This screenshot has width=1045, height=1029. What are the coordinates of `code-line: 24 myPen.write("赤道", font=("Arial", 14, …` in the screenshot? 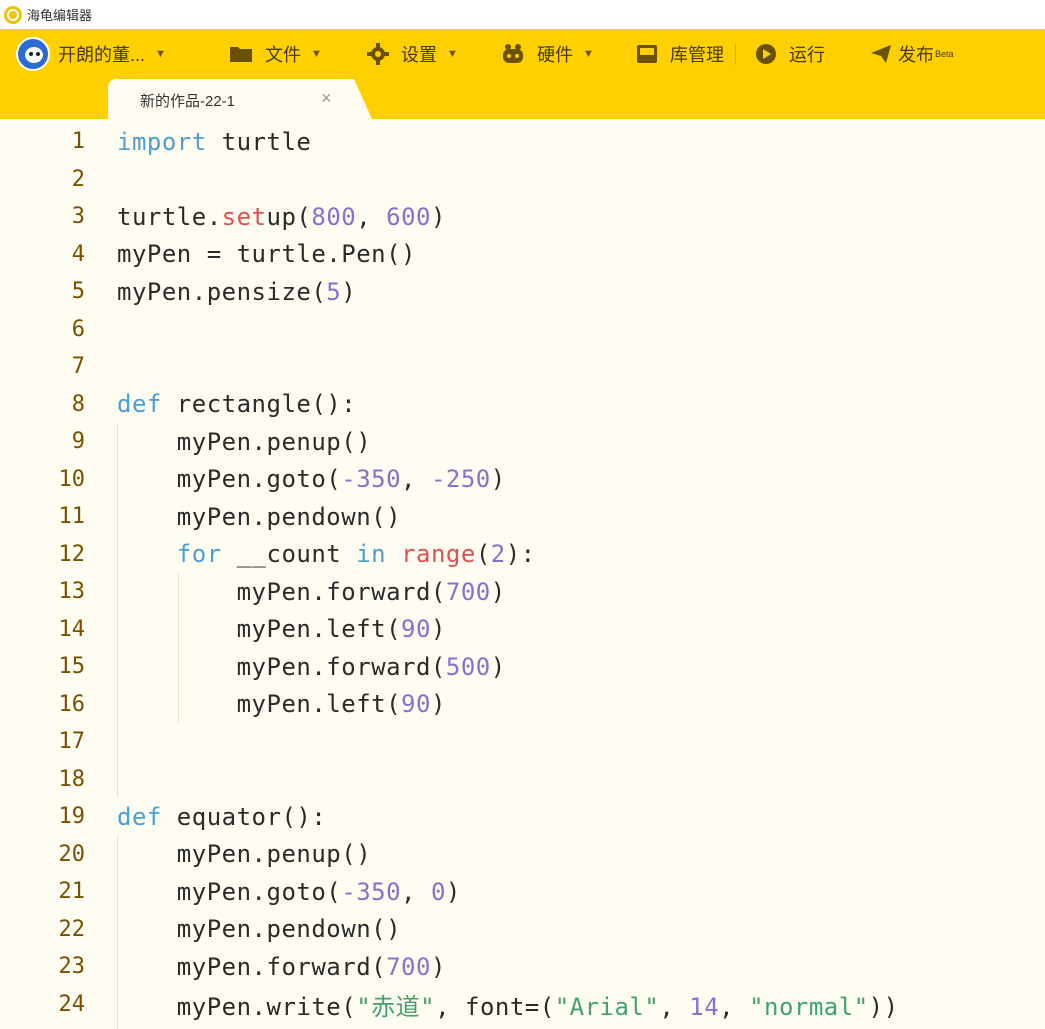 It's located at (522, 1004).